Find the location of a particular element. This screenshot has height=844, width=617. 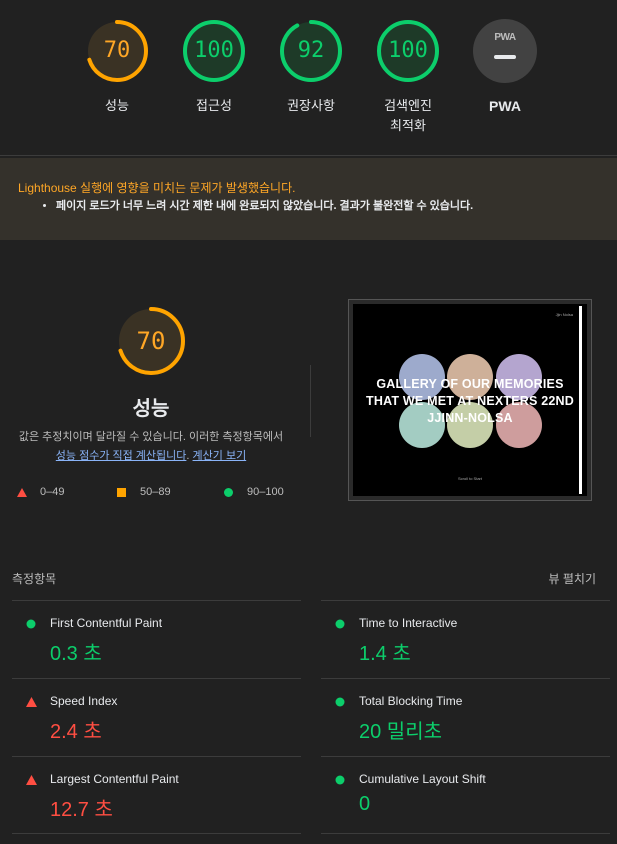

performance-score: 70 is located at coordinates (151, 341).